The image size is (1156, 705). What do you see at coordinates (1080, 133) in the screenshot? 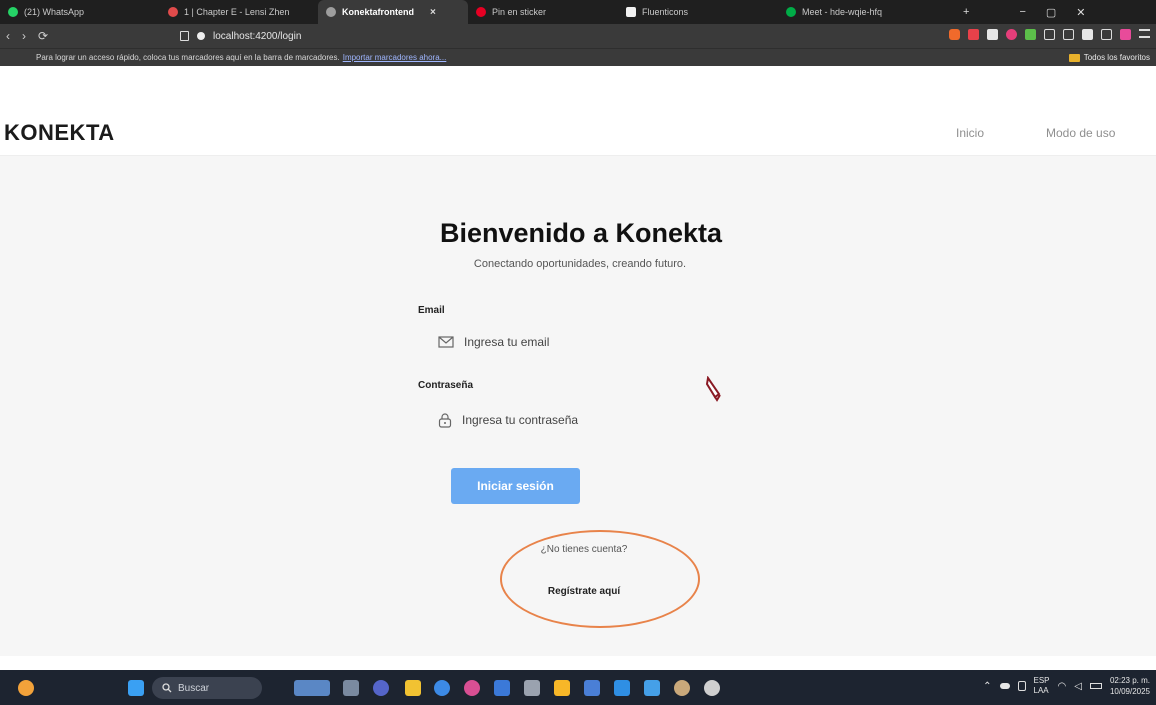
I see `nav-link-modo-de-uso: Modo de uso` at bounding box center [1080, 133].